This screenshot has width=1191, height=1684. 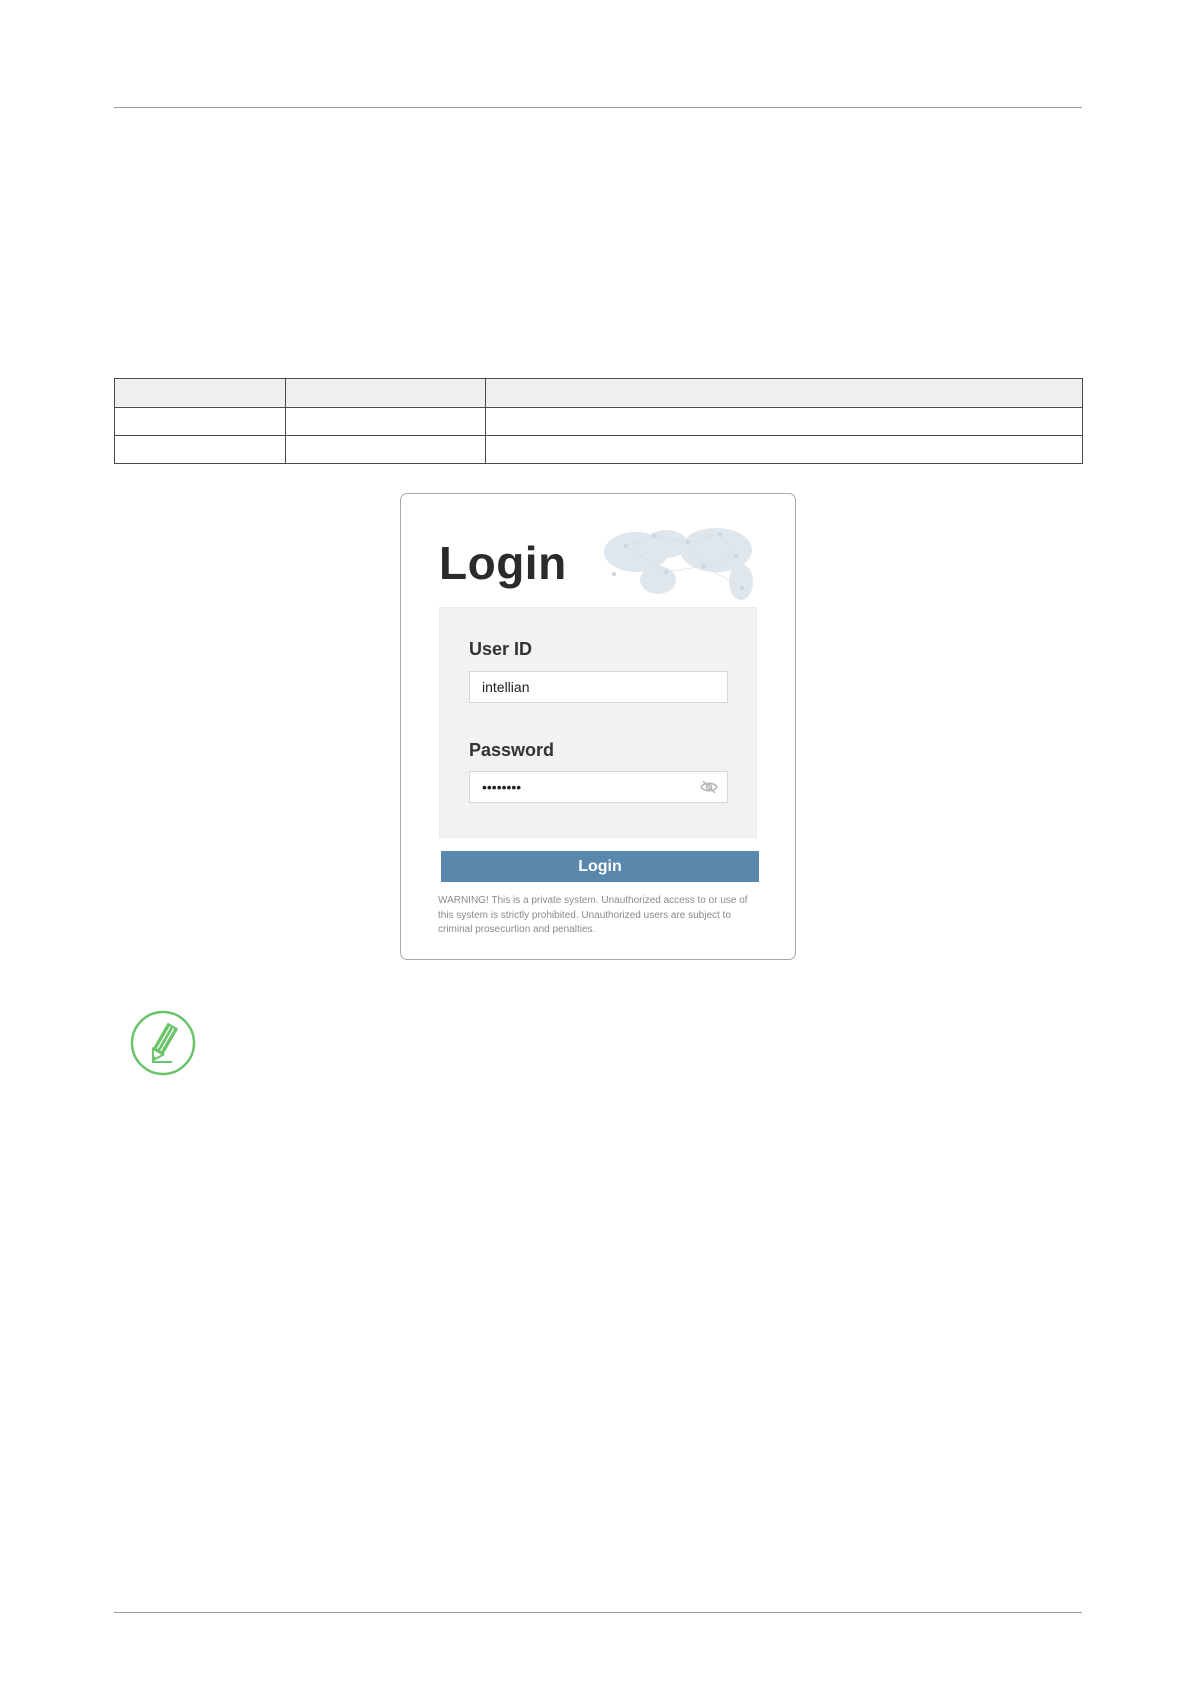 I want to click on login-form-panel: User ID intellian Password ••••••••, so click(x=598, y=722).